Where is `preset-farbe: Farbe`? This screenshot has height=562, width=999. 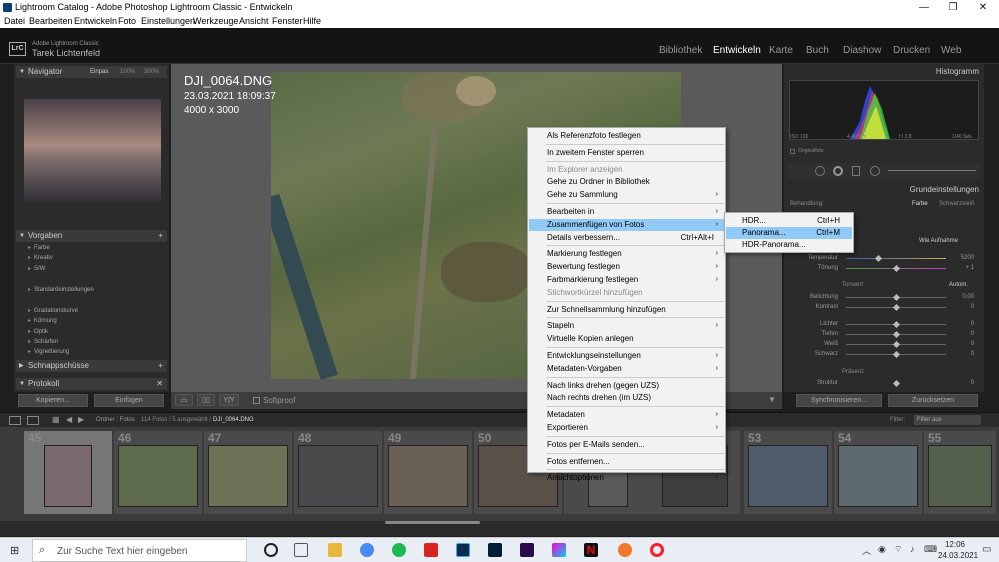 preset-farbe: Farbe is located at coordinates (39, 247).